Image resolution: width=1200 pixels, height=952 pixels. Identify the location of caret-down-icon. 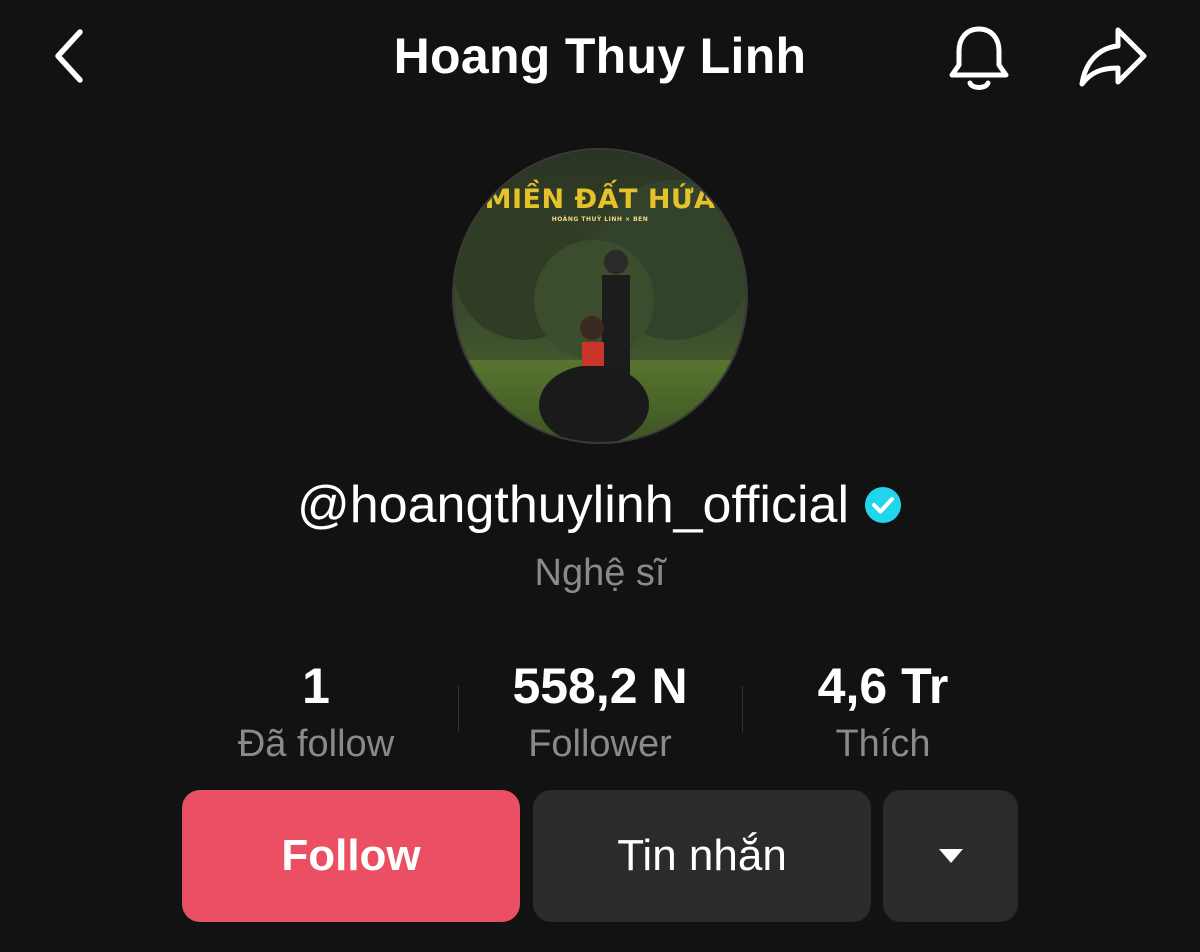
(950, 856).